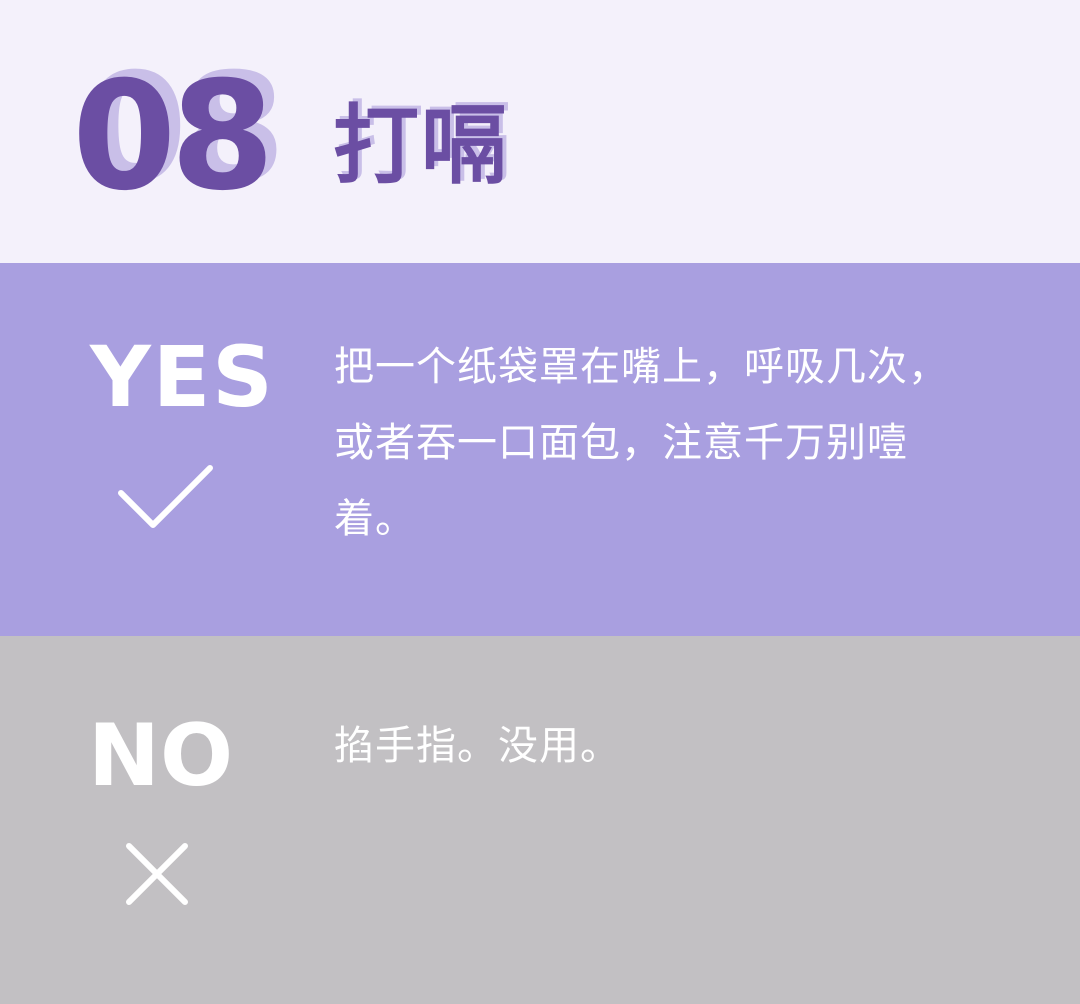  I want to click on no-label: NO, so click(161, 756).